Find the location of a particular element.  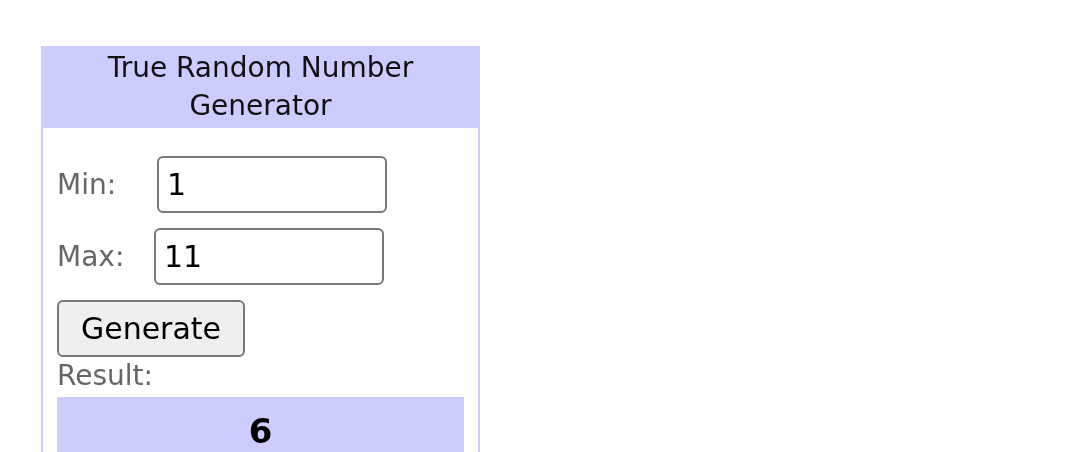

number-input: 11 is located at coordinates (269, 256).